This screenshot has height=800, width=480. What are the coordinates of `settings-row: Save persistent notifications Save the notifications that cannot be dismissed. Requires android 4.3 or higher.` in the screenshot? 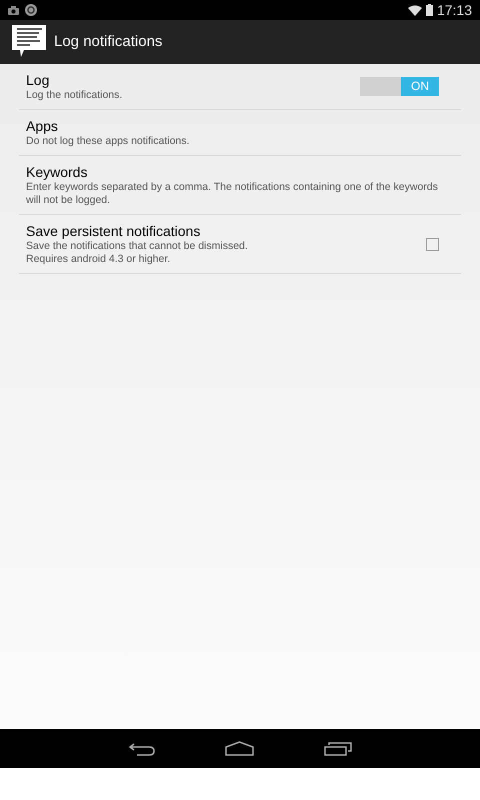 It's located at (240, 244).